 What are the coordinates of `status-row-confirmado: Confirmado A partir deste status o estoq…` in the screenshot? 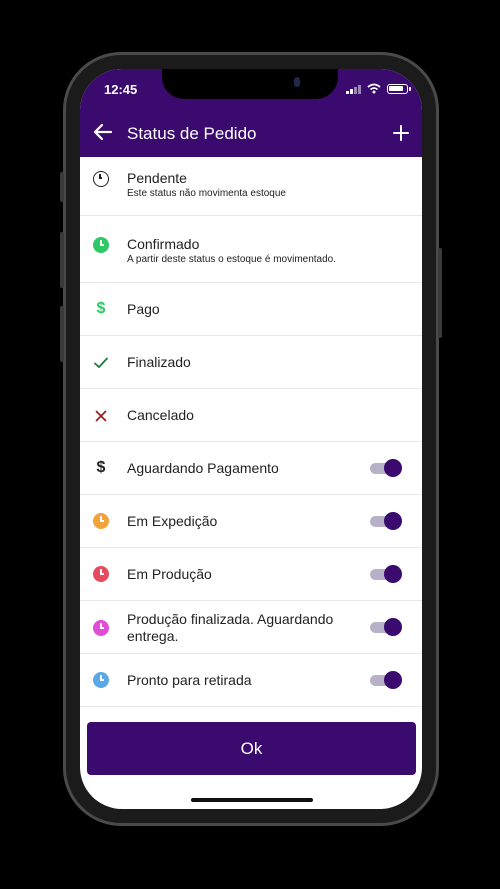 It's located at (251, 249).